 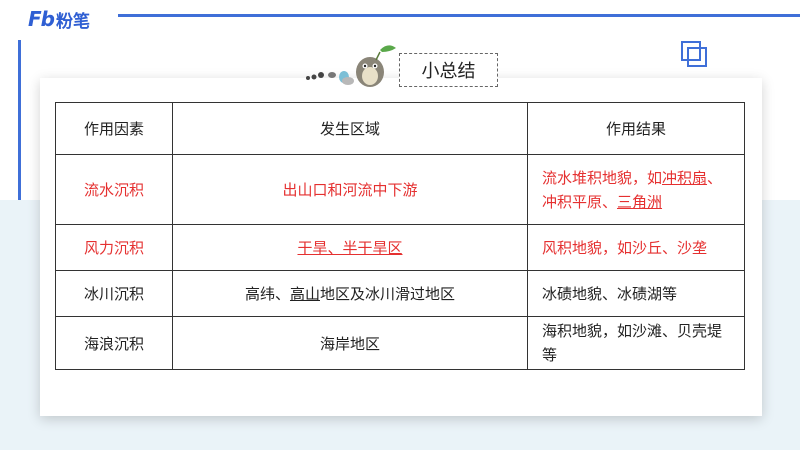 What do you see at coordinates (72, 21) in the screenshot?
I see `logo-text: 粉笔` at bounding box center [72, 21].